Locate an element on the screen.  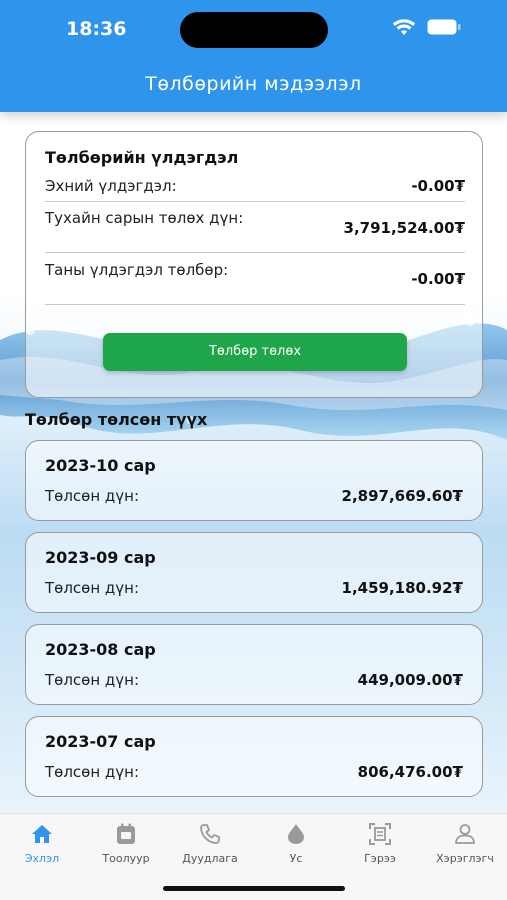
tab-label: Гэрээ is located at coordinates (380, 858).